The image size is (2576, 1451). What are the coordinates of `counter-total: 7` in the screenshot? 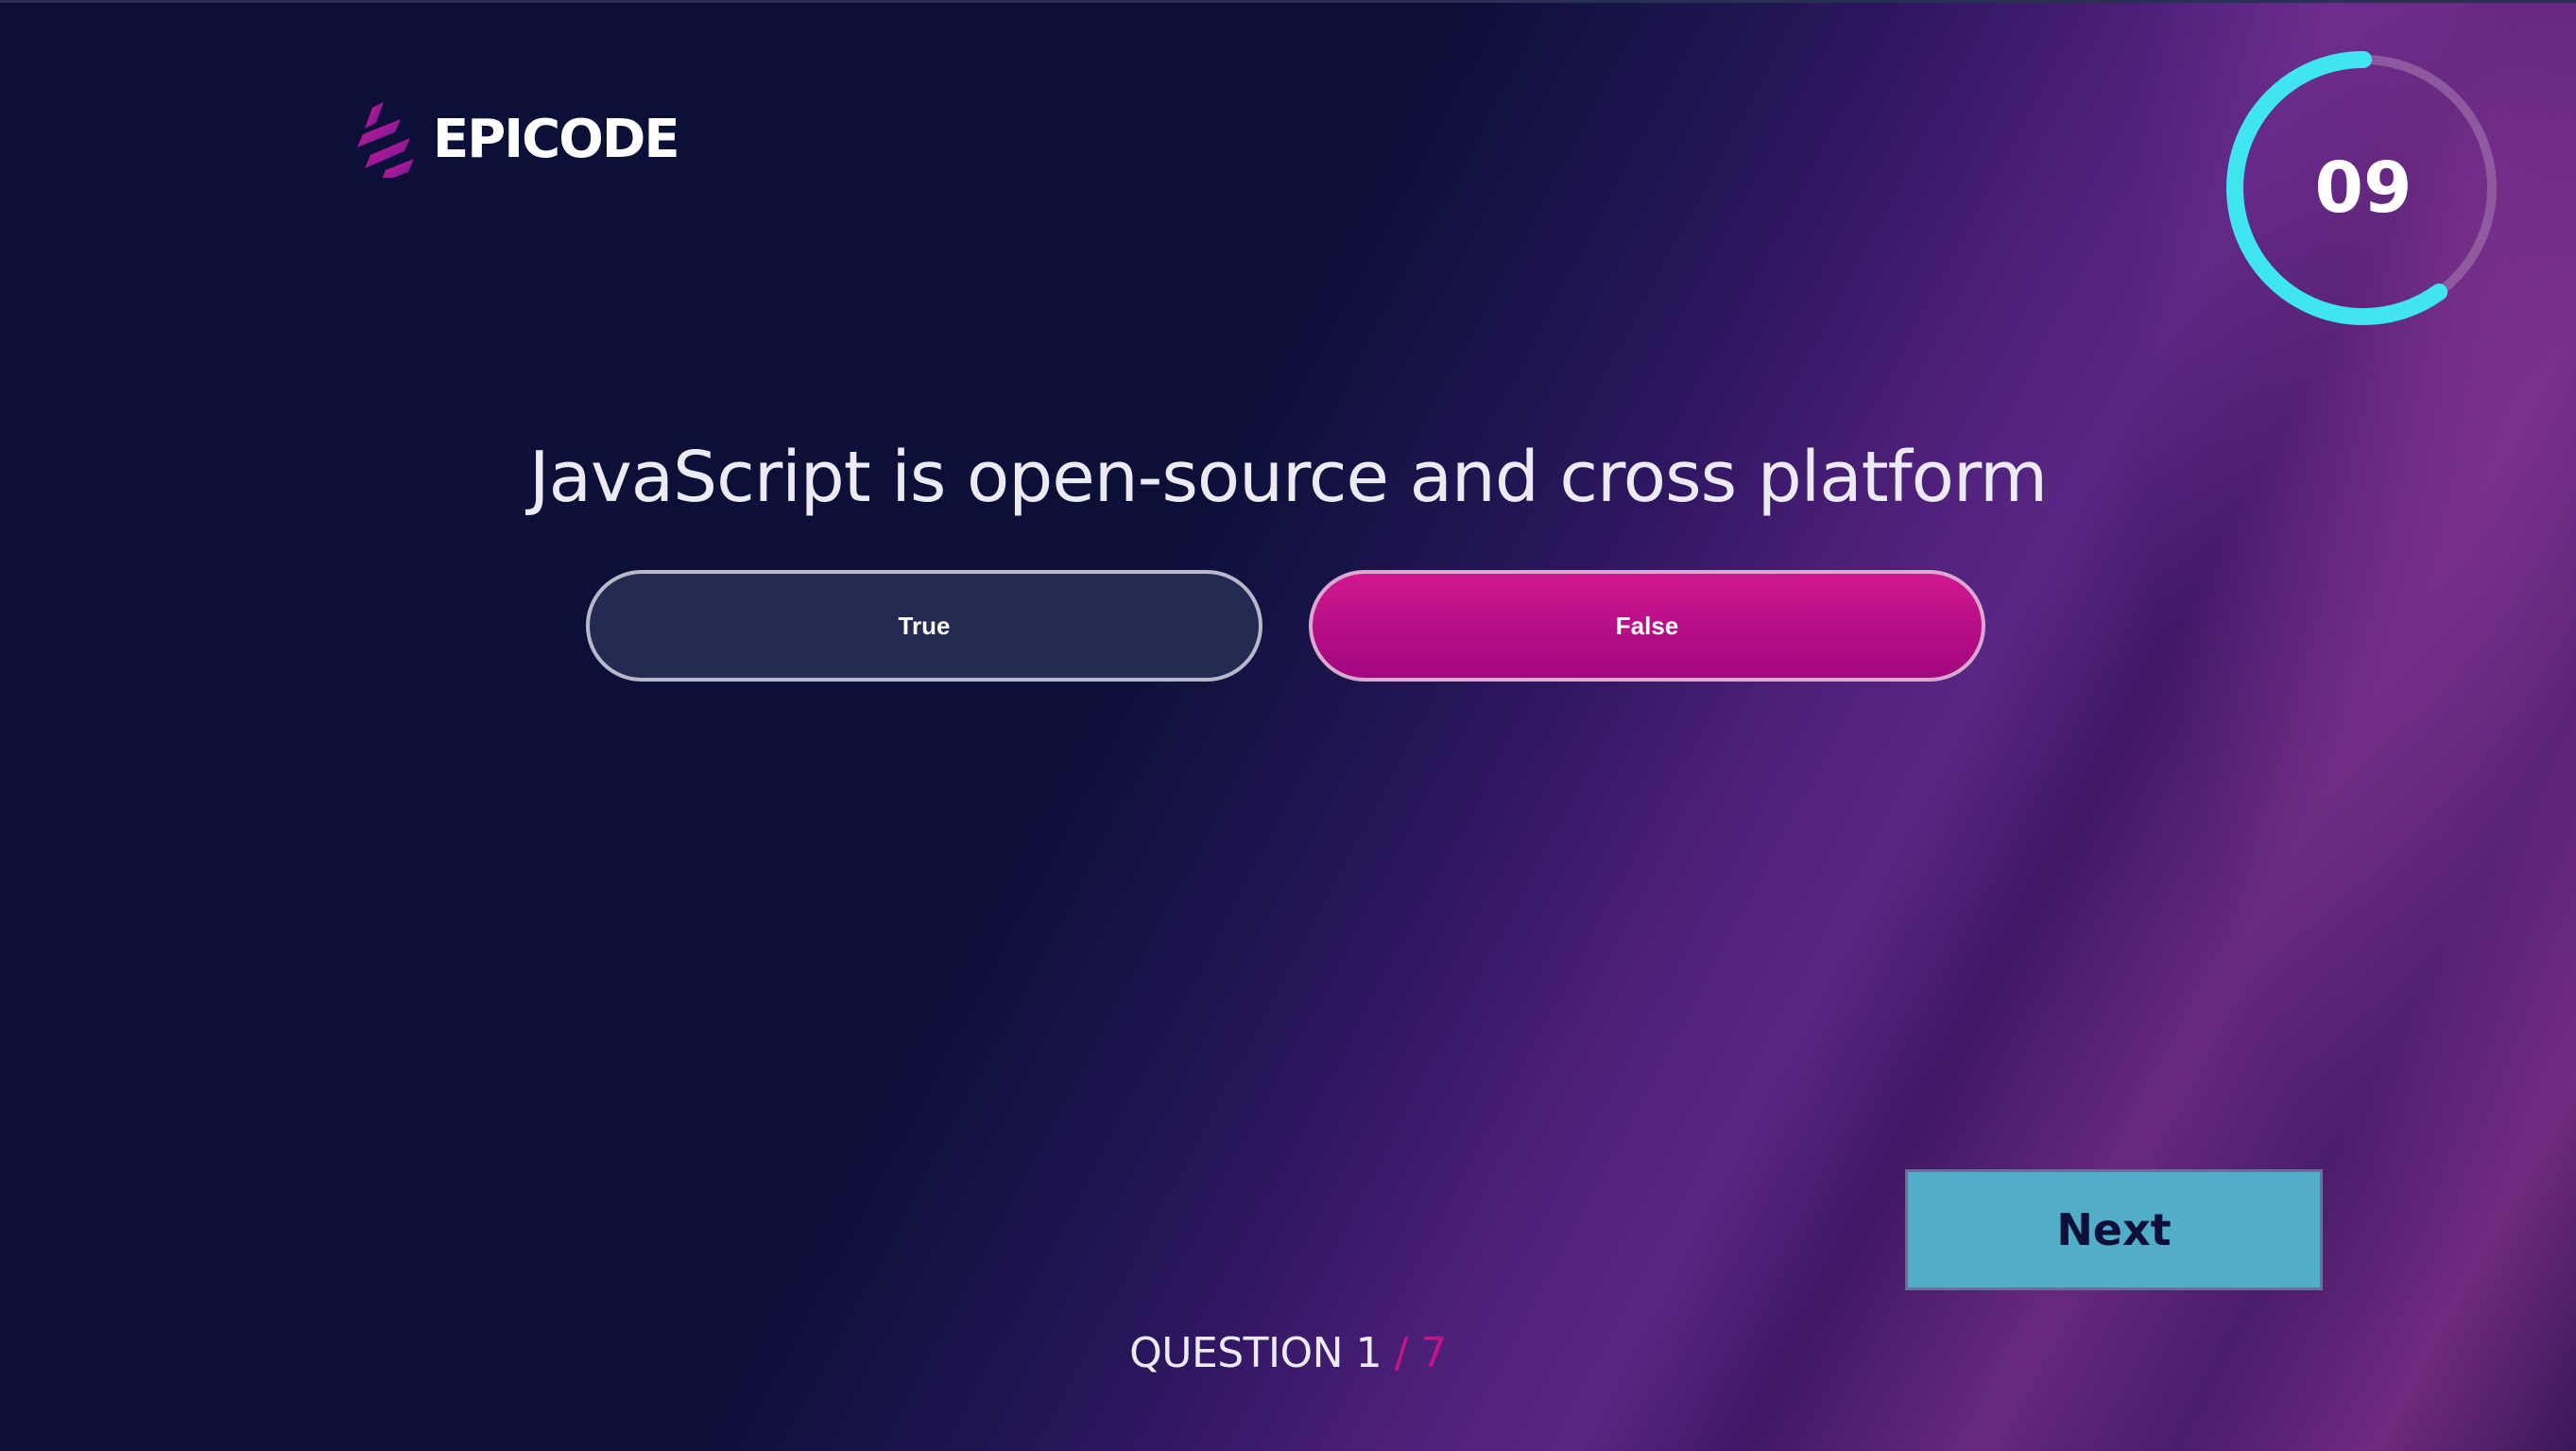 It's located at (1433, 1353).